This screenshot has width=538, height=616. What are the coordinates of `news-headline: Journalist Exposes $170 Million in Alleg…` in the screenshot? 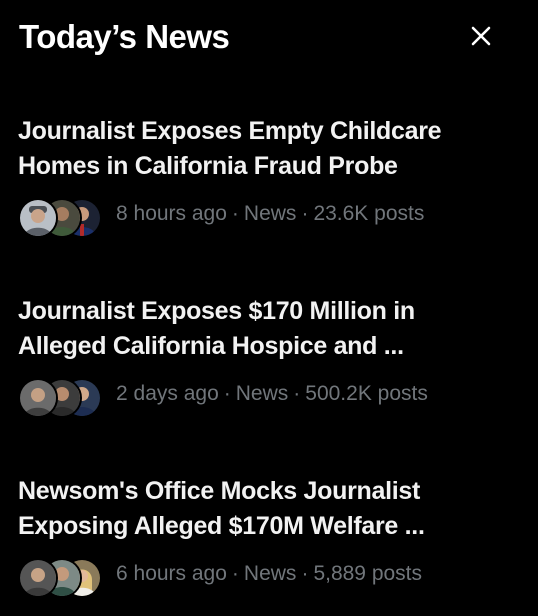 It's located at (268, 329).